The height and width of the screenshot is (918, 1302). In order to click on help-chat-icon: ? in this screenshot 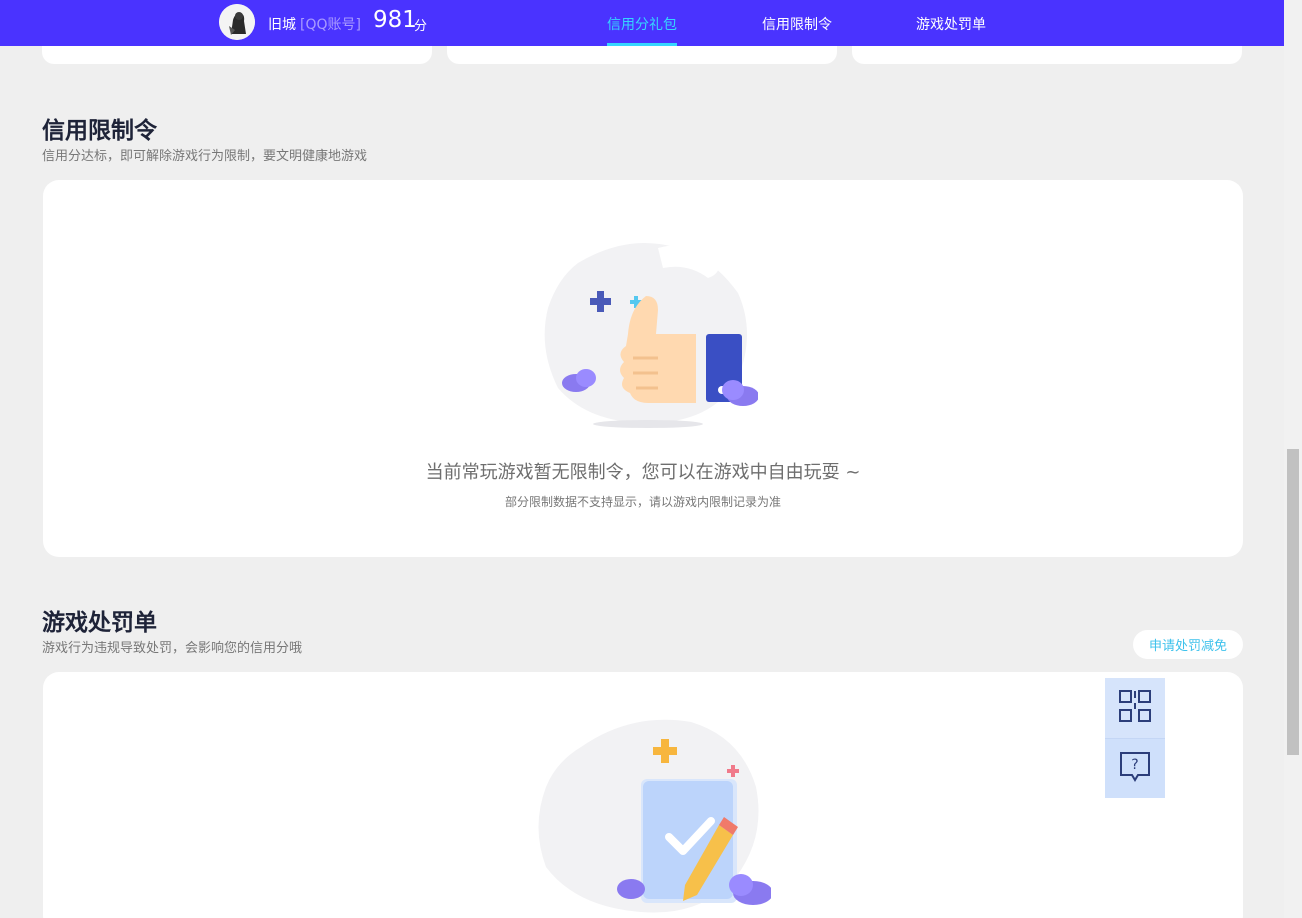, I will do `click(1135, 769)`.